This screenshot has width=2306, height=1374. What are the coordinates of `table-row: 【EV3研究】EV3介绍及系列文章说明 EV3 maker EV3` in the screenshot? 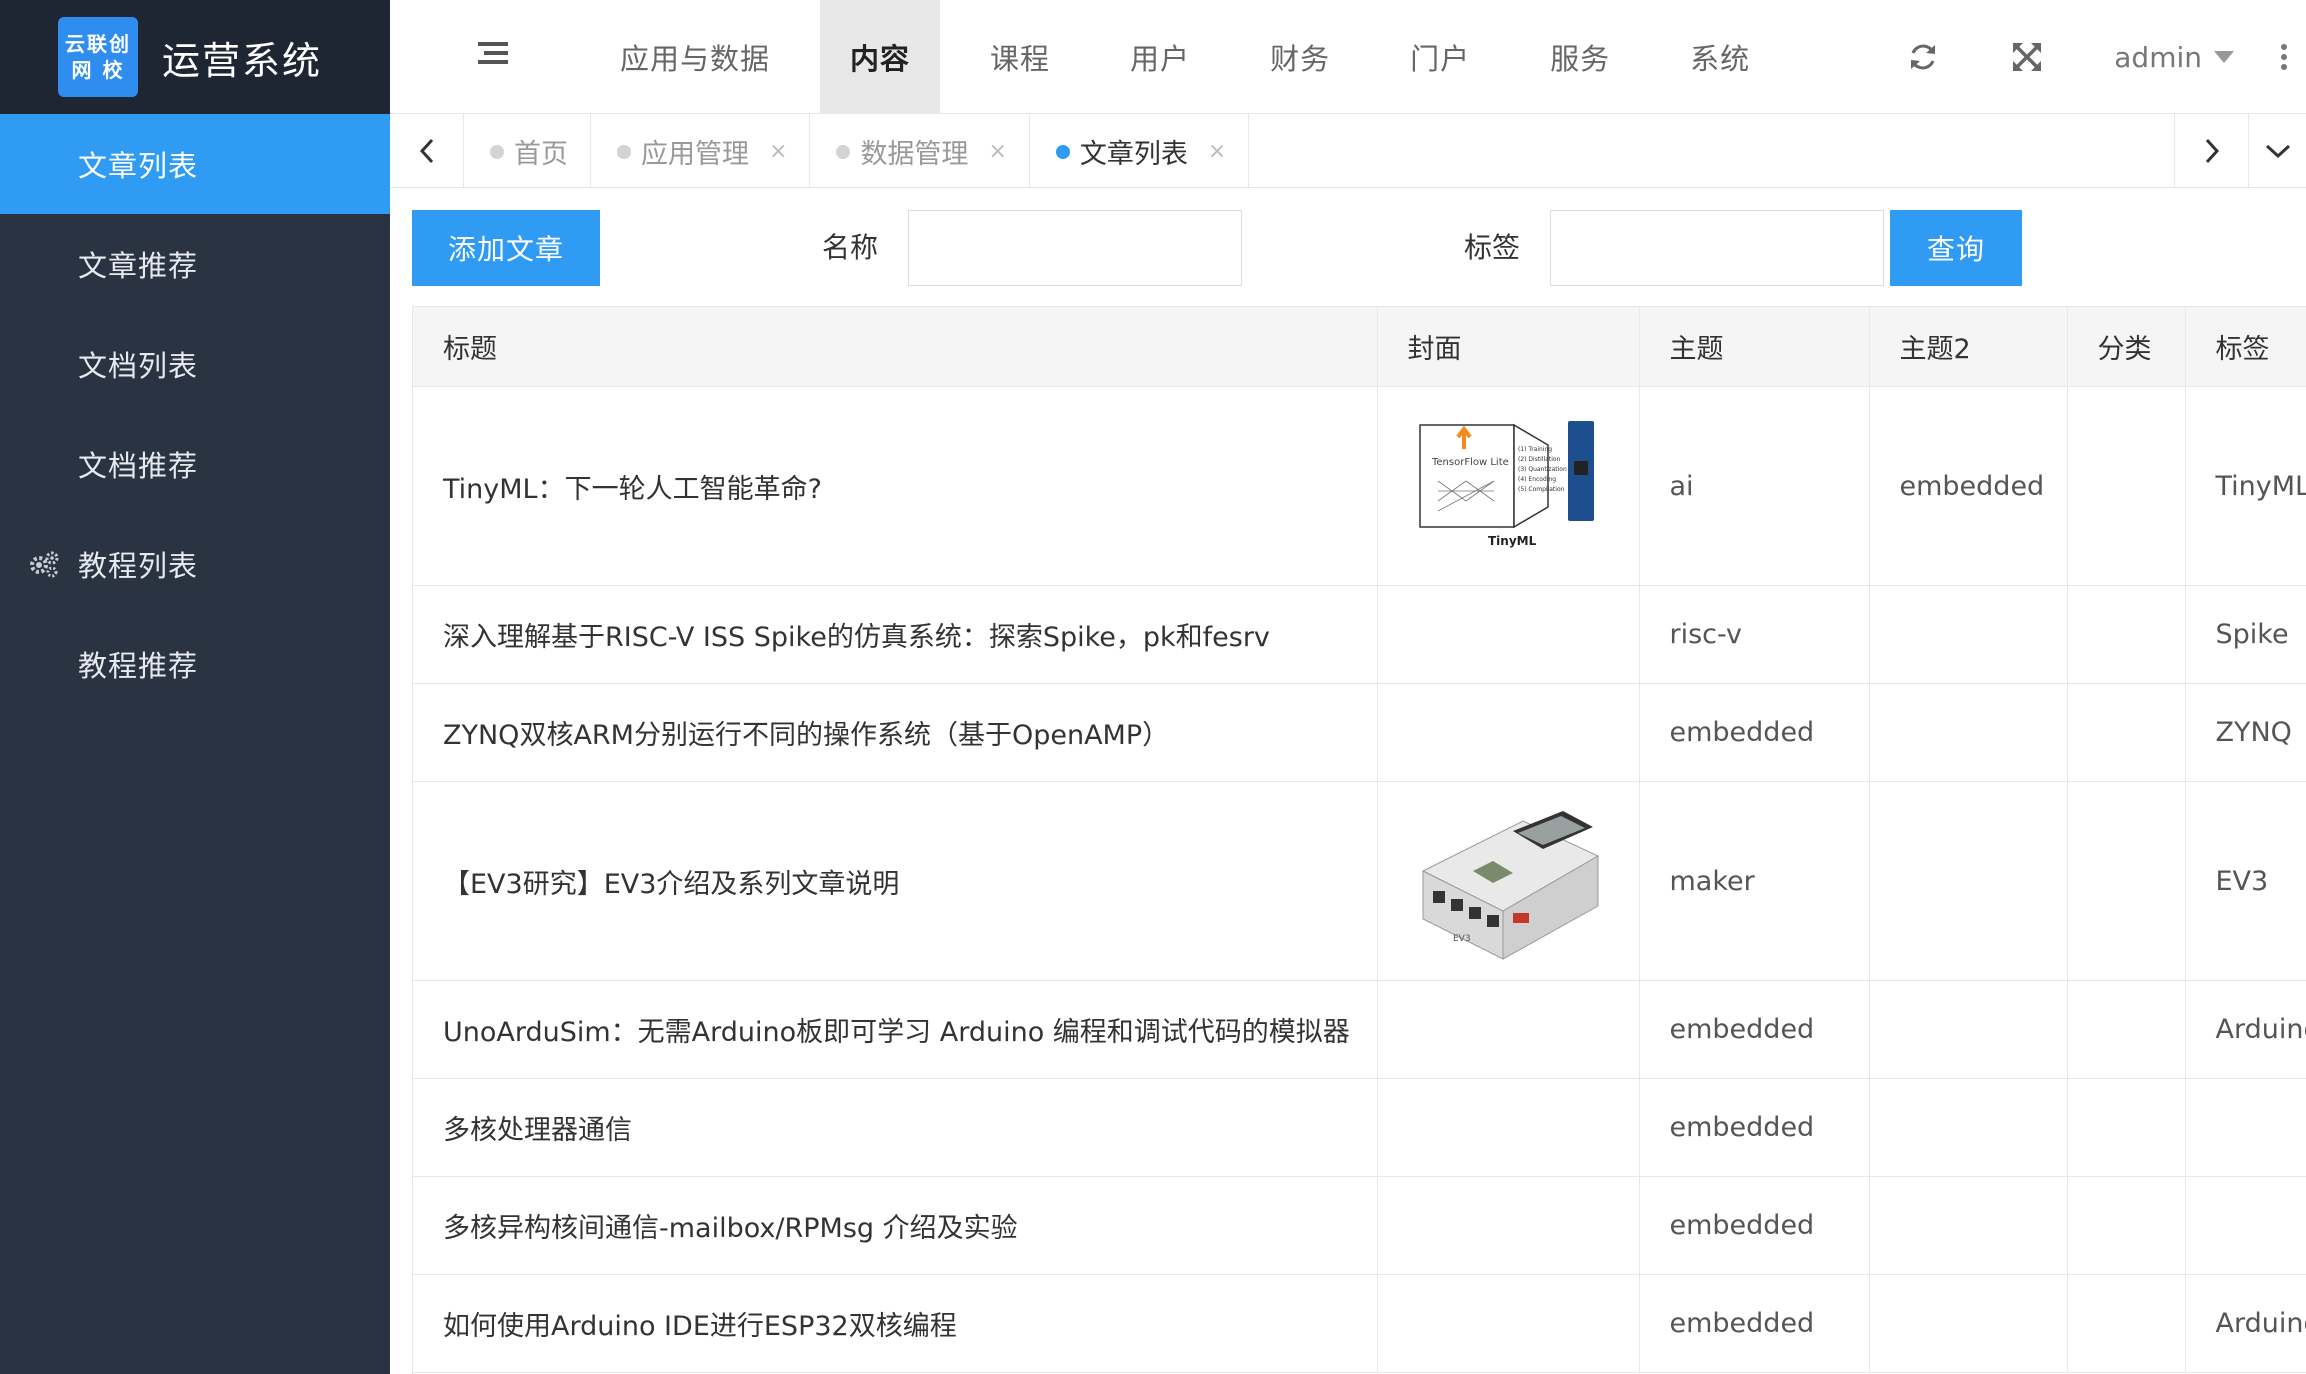 It's located at (1359, 881).